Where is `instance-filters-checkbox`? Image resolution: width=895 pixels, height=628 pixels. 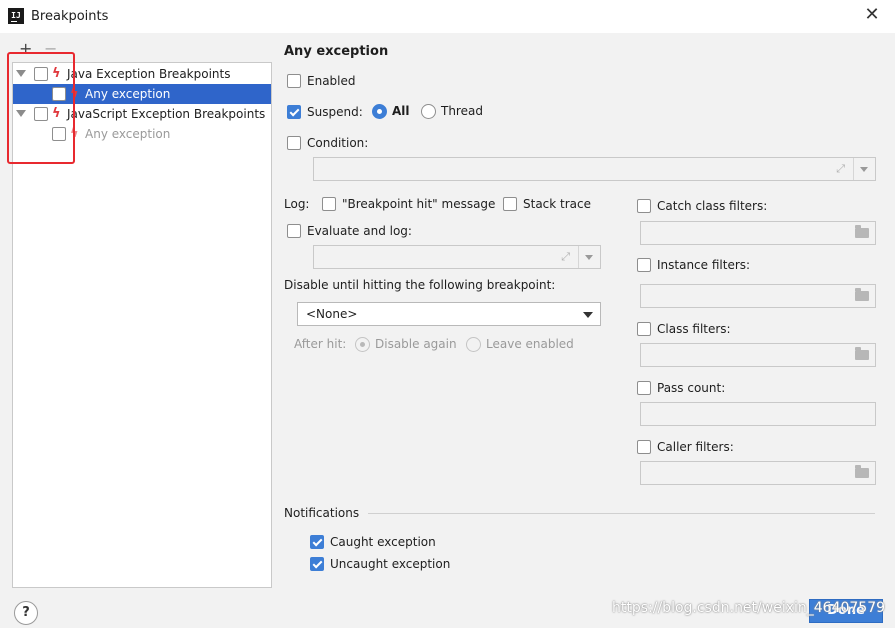
instance-filters-checkbox is located at coordinates (644, 265).